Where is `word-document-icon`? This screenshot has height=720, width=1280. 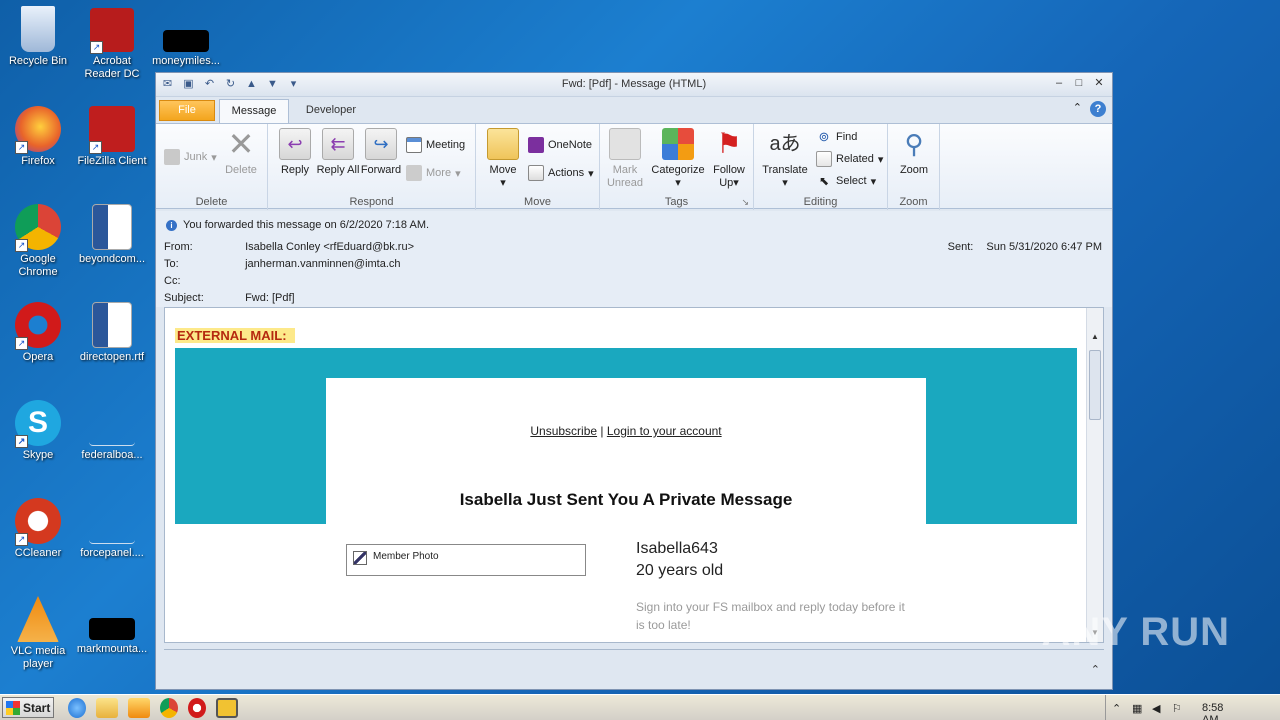
word-document-icon is located at coordinates (112, 227).